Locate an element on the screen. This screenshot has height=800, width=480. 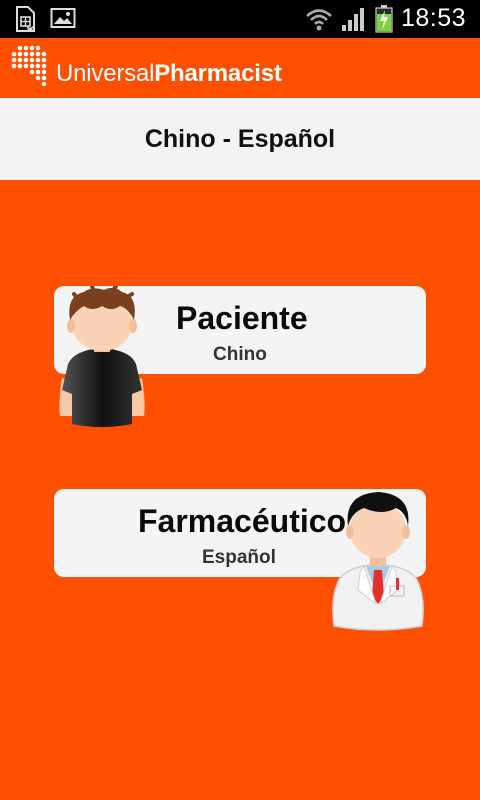
battery-charging-icon is located at coordinates (384, 18).